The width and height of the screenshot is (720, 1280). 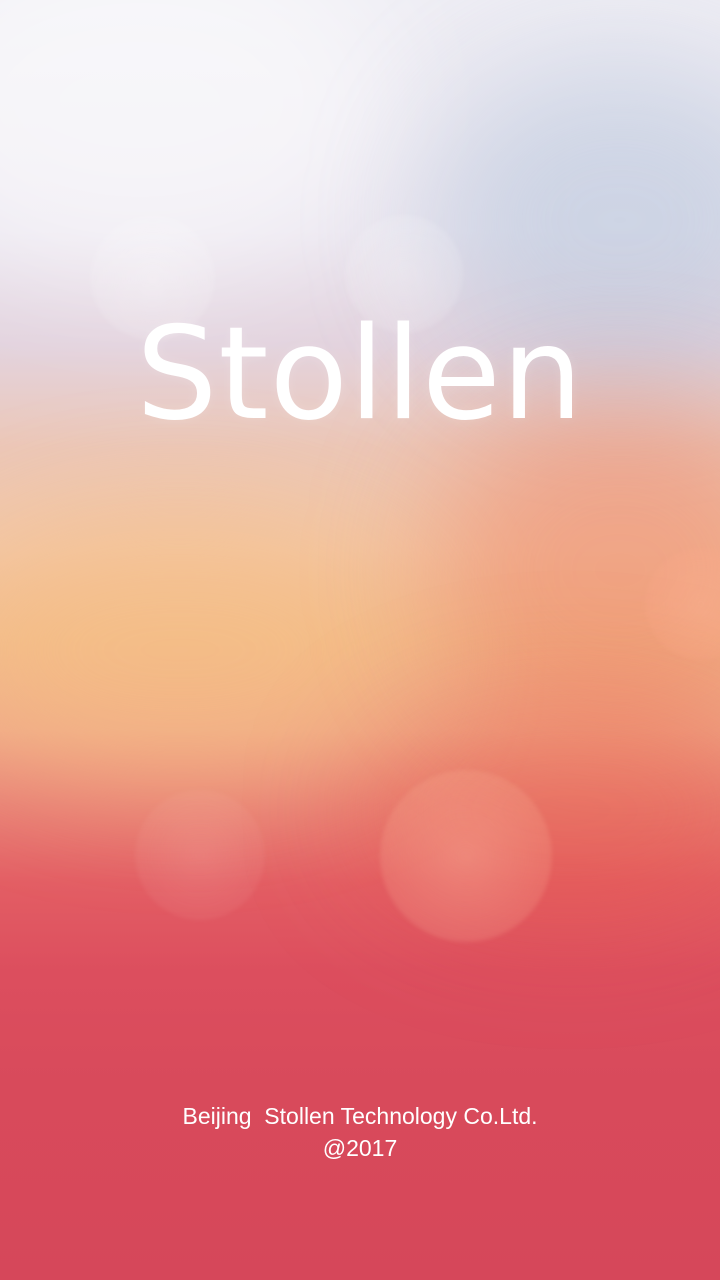 What do you see at coordinates (210, 650) in the screenshot?
I see `background-wash` at bounding box center [210, 650].